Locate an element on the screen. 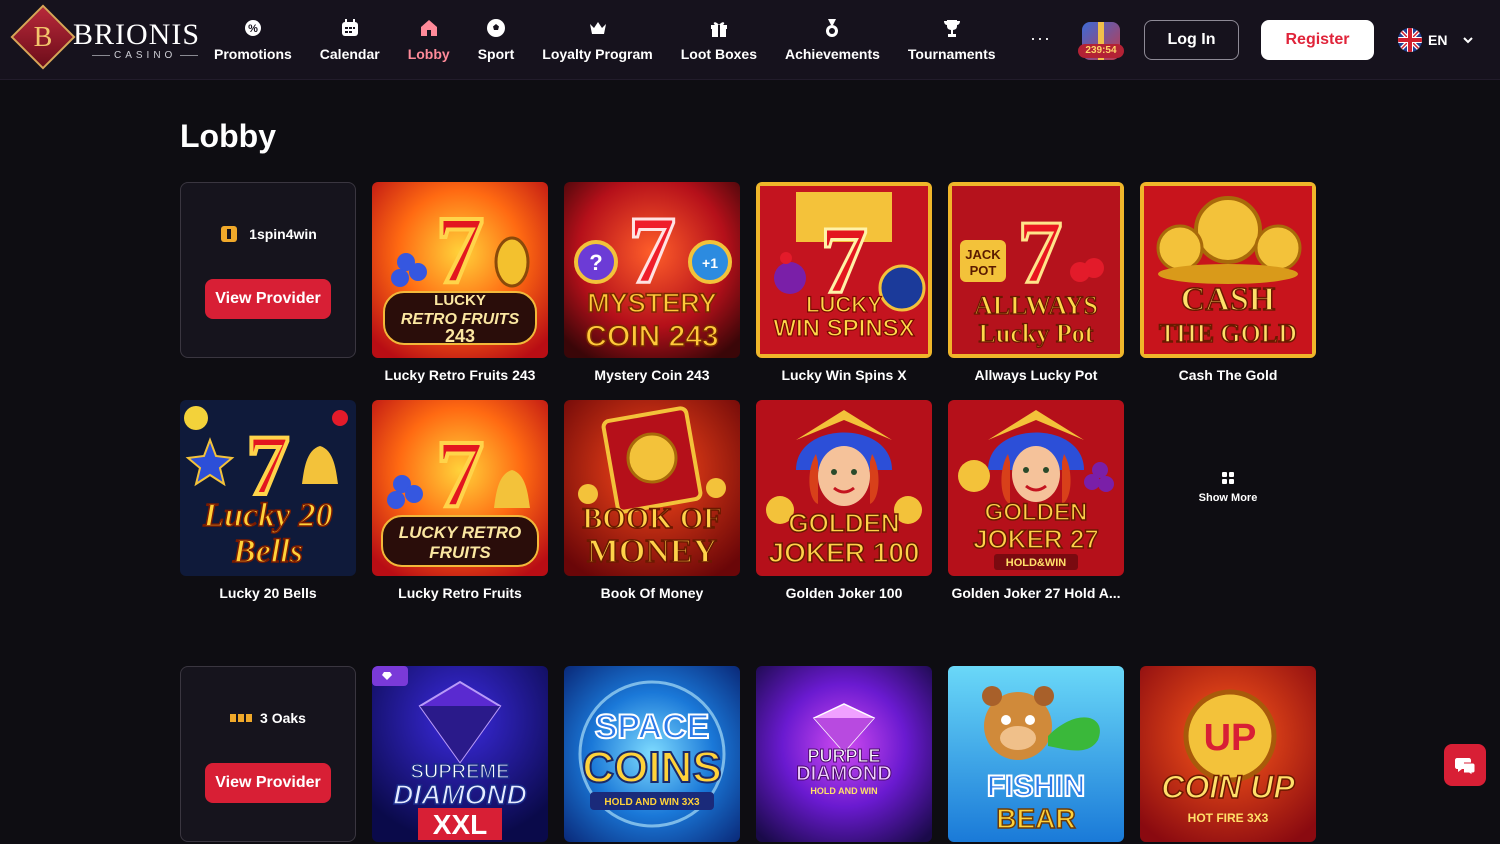 The width and height of the screenshot is (1500, 844). nav-achievements: Achievements is located at coordinates (832, 40).